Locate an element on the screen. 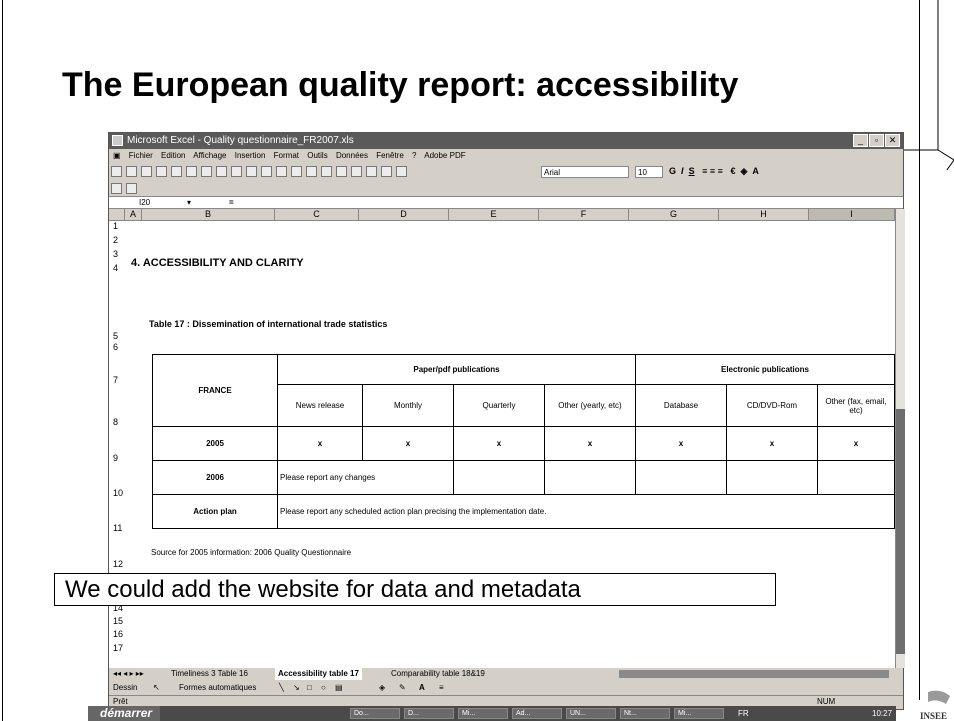 The image size is (954, 721). arrow-icon: ↘ is located at coordinates (296, 688).